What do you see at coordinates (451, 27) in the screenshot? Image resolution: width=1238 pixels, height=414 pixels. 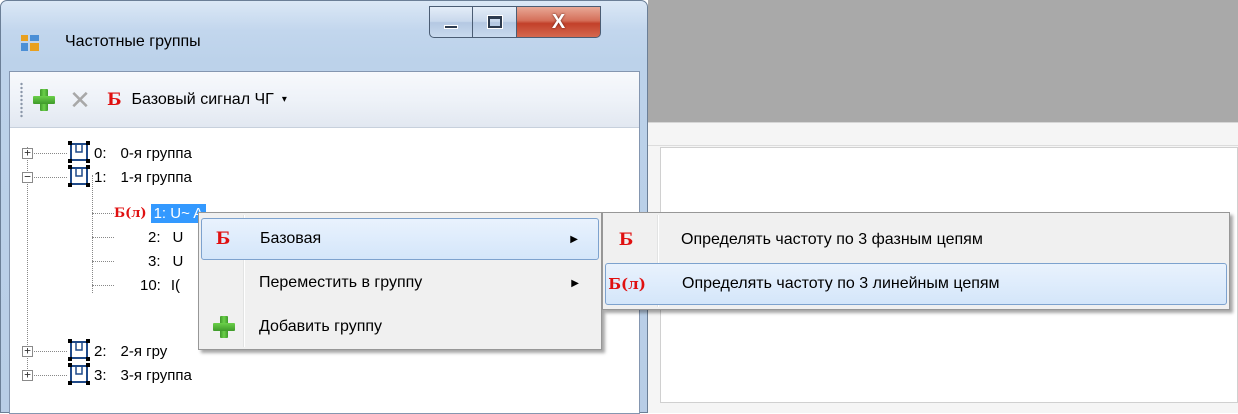 I see `minimize-icon` at bounding box center [451, 27].